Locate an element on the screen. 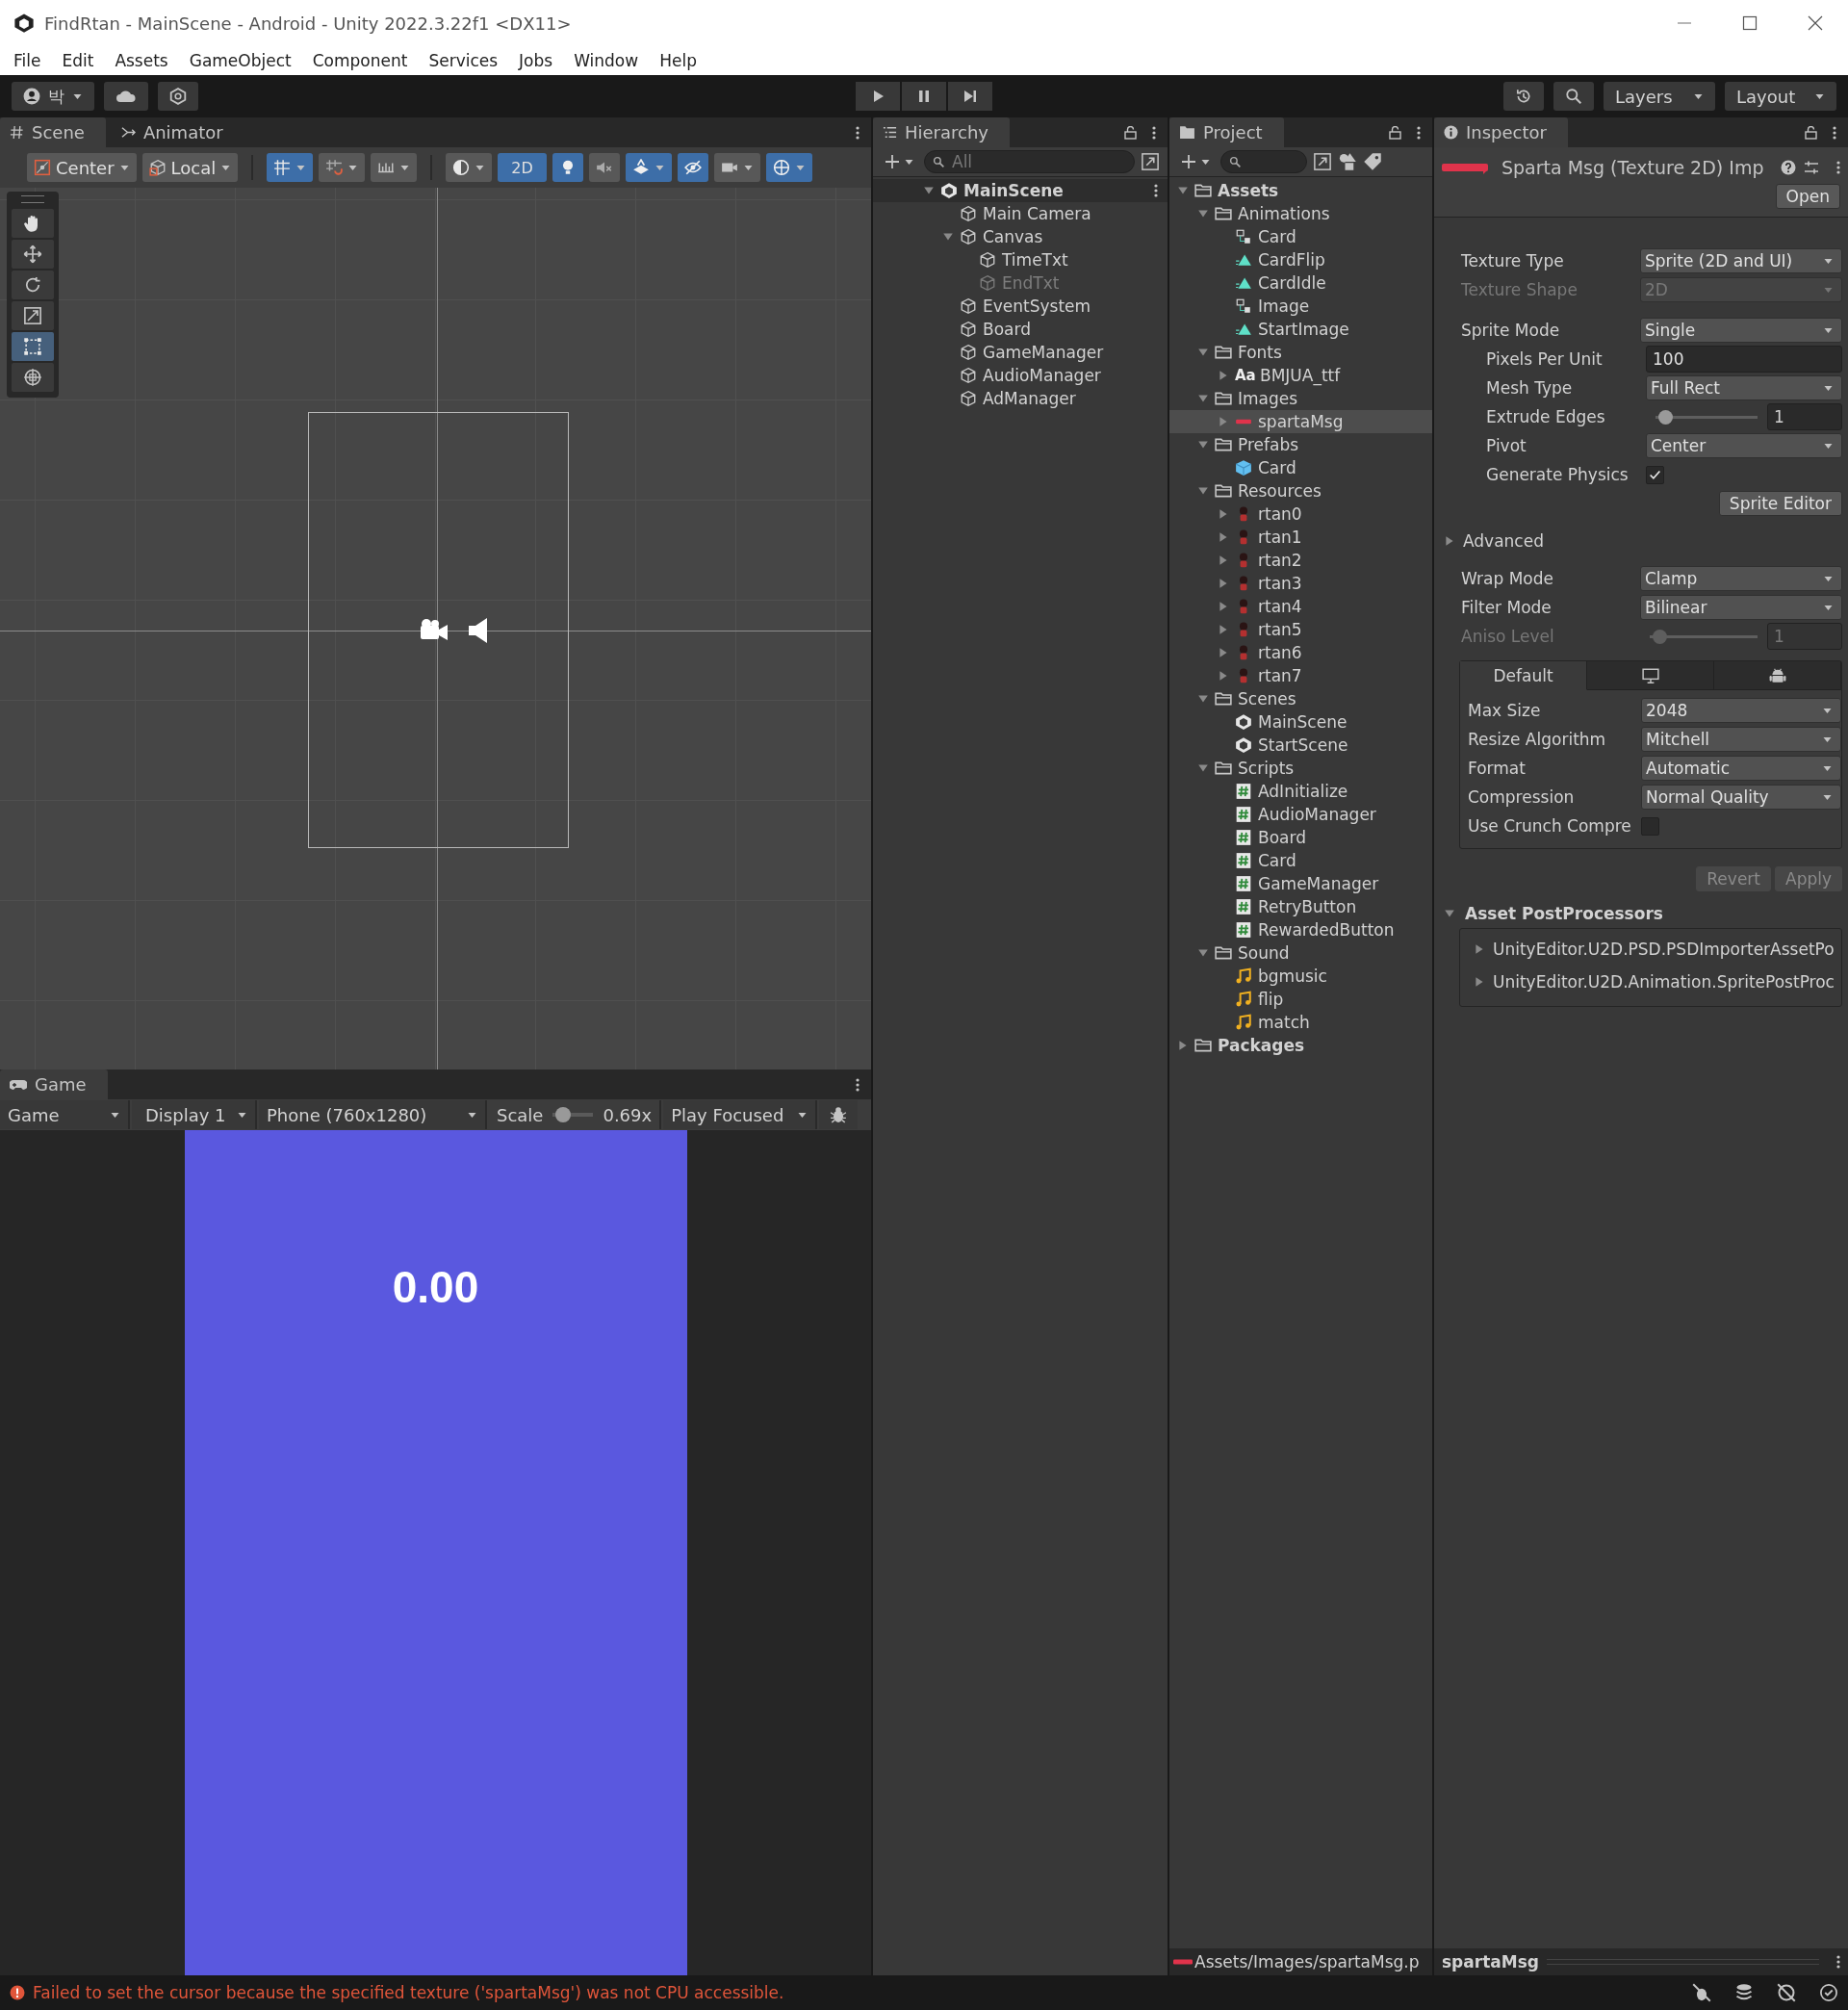 Image resolution: width=1848 pixels, height=2010 pixels. foldout-header: Advanced is located at coordinates (1494, 541).